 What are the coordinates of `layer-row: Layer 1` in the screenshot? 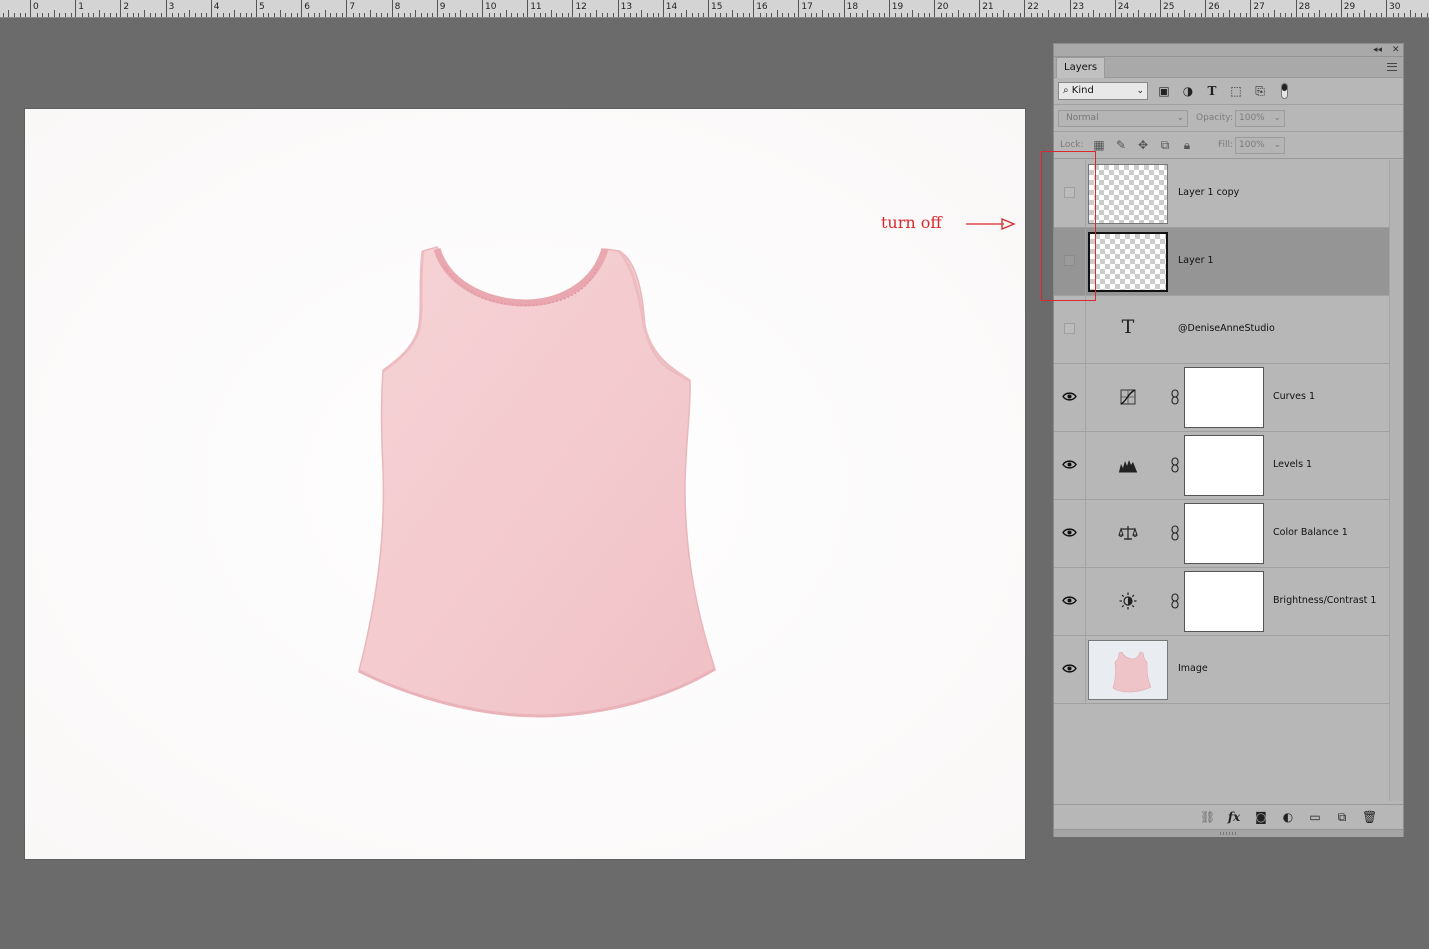 It's located at (1221, 262).